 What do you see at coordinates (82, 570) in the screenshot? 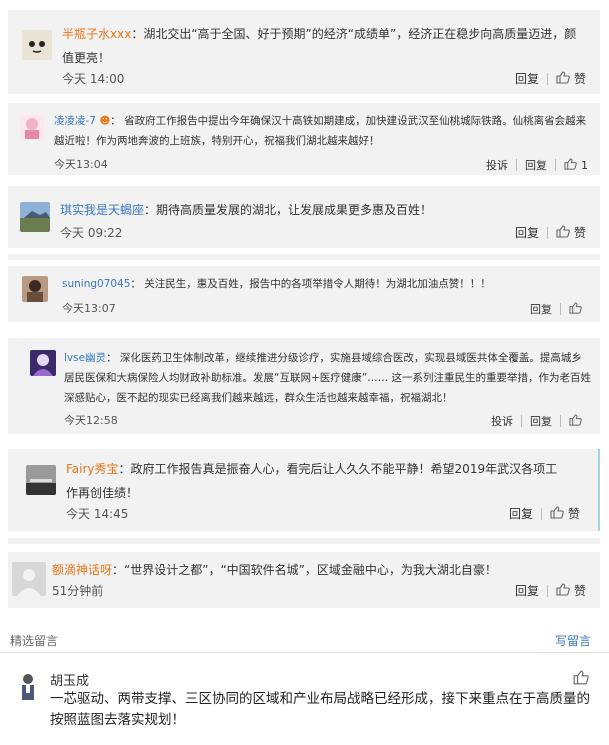
I see `comment-author: 额滴神话呀` at bounding box center [82, 570].